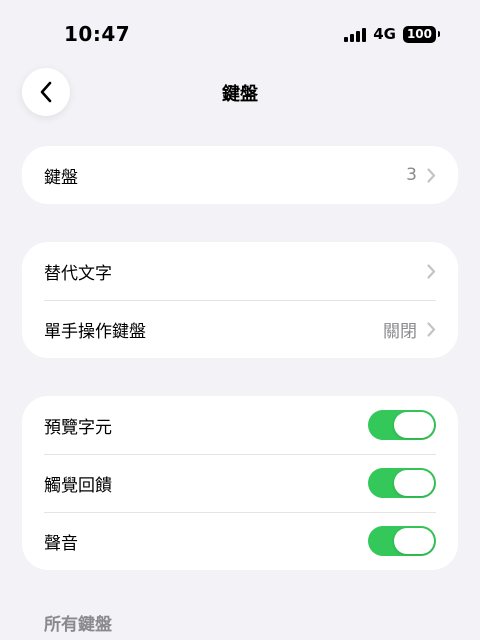 Image resolution: width=480 pixels, height=640 pixels. I want to click on sound-label: 聲音, so click(61, 543).